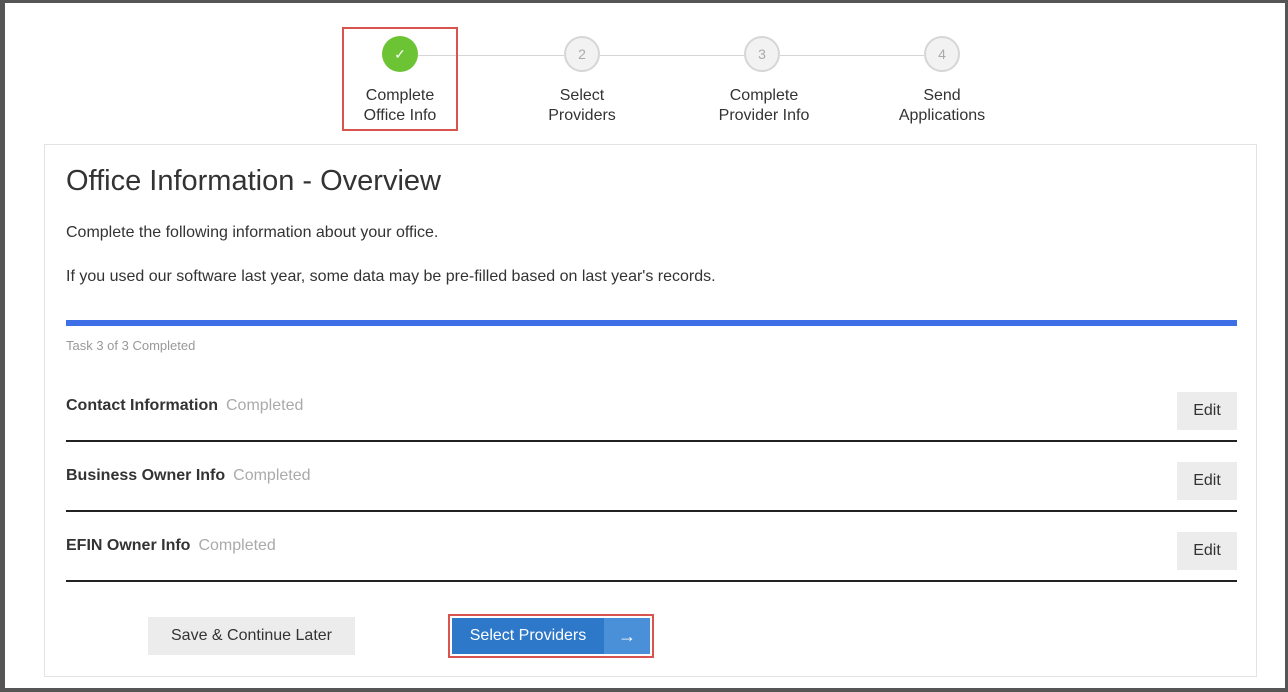 The width and height of the screenshot is (1288, 692). I want to click on section-row-business-owner: Business Owner Info Completed Edit, so click(651, 487).